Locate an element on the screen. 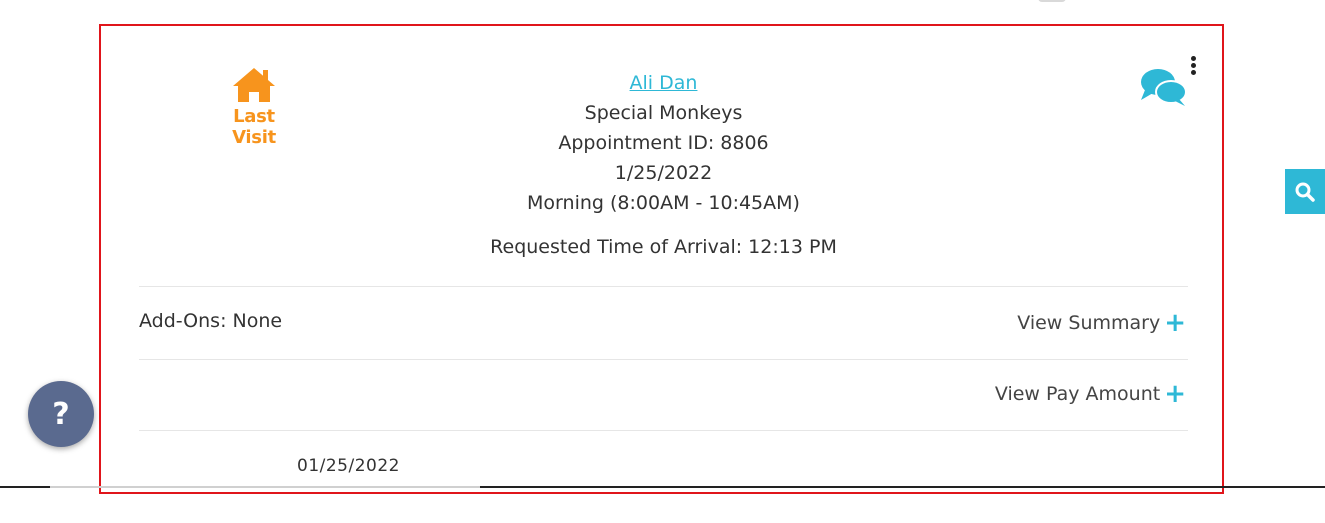  view-summary-label: View Summary is located at coordinates (1089, 323).